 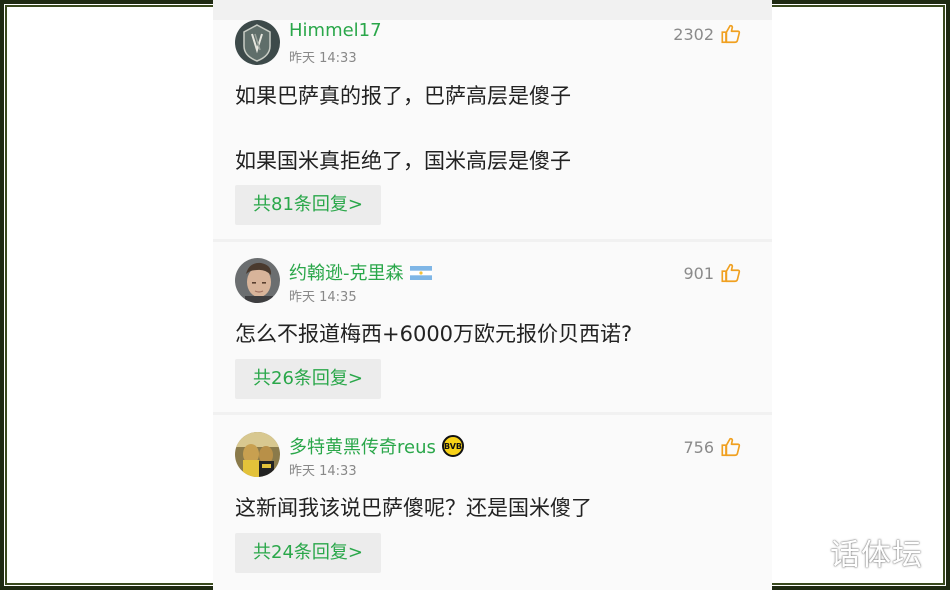 I want to click on view-replies-button: 共24条回复>, so click(x=308, y=553).